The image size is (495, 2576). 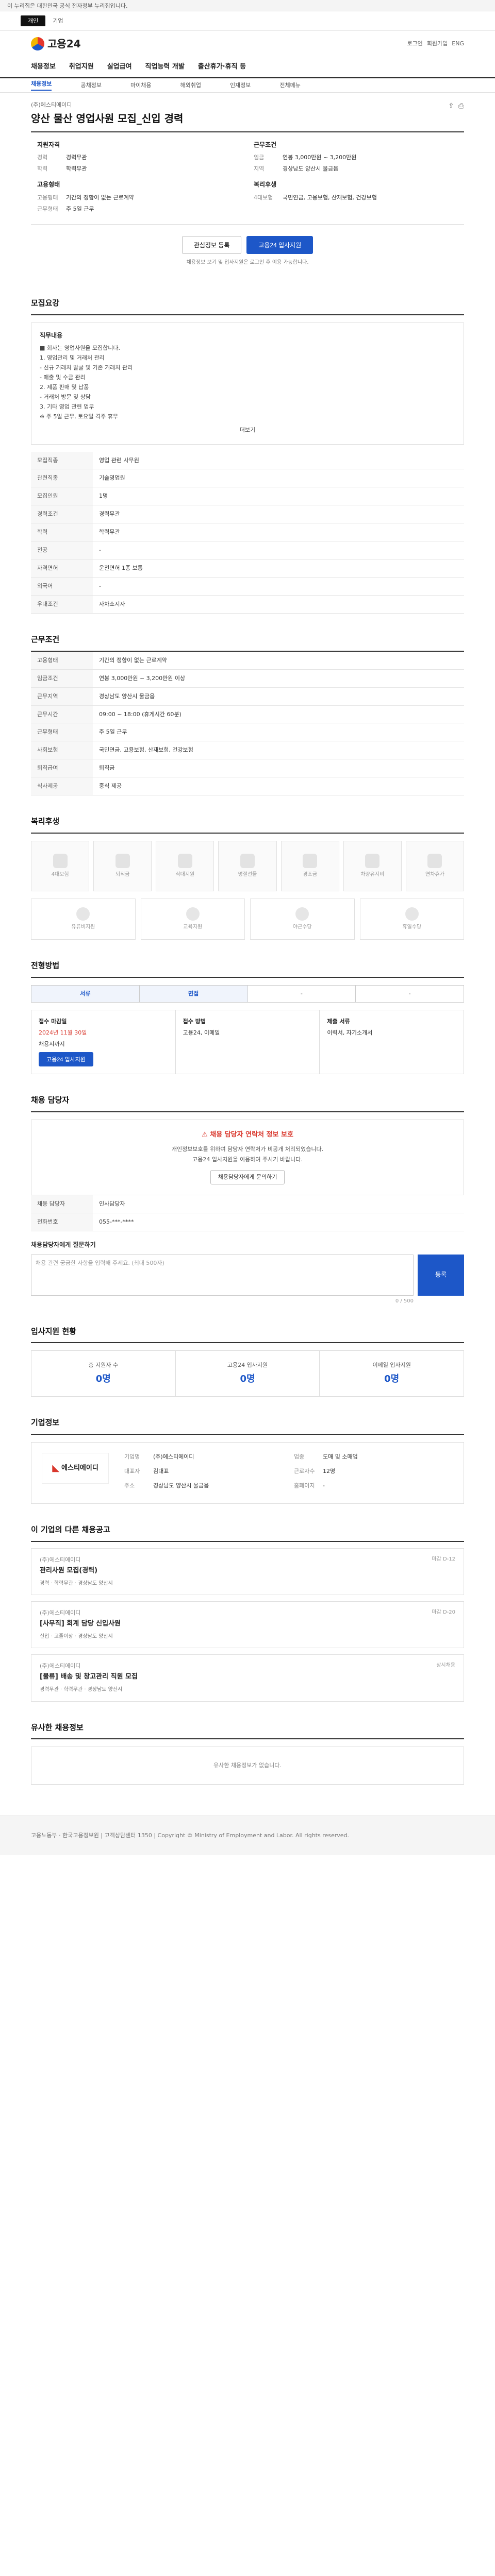 I want to click on subnav-my: 마이채용, so click(x=140, y=85).